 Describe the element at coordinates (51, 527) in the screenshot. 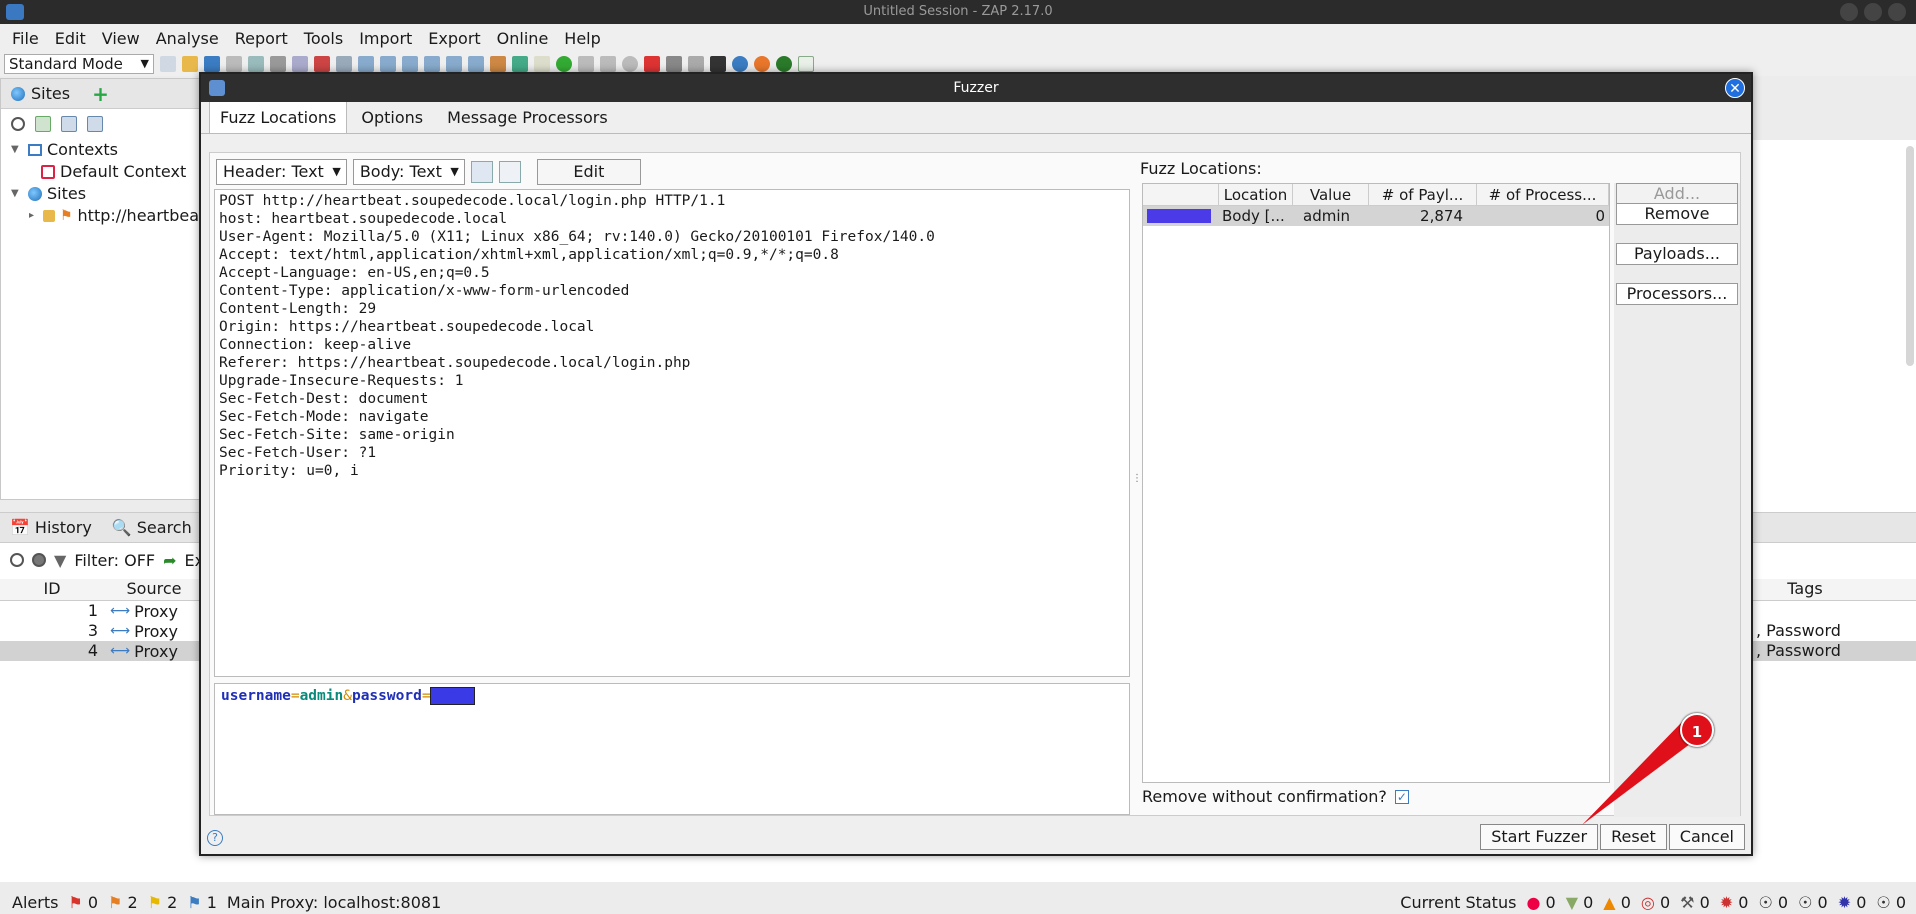

I see `tab-history: 📅 History` at that location.